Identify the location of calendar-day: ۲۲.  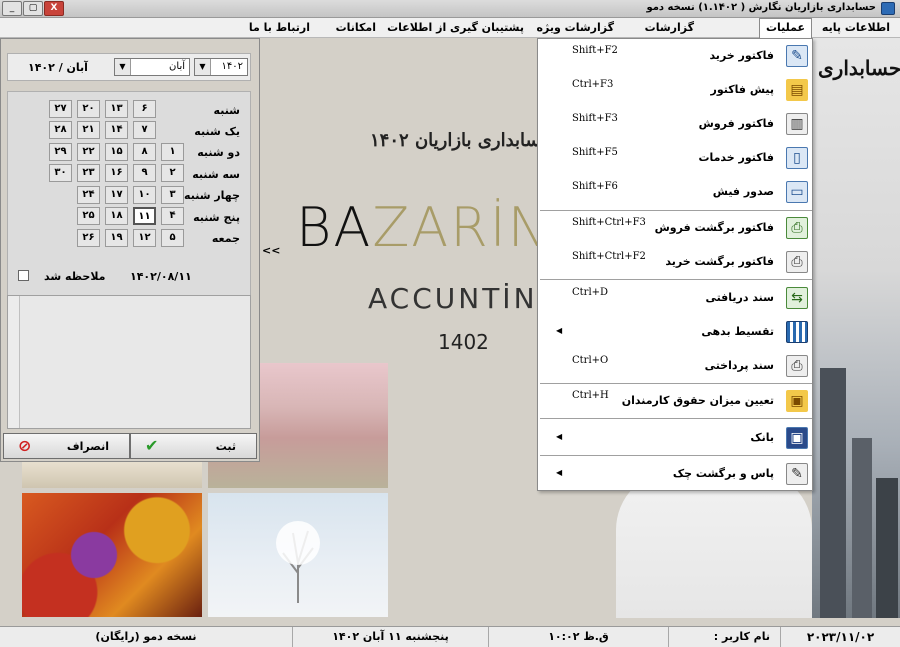
(88, 152).